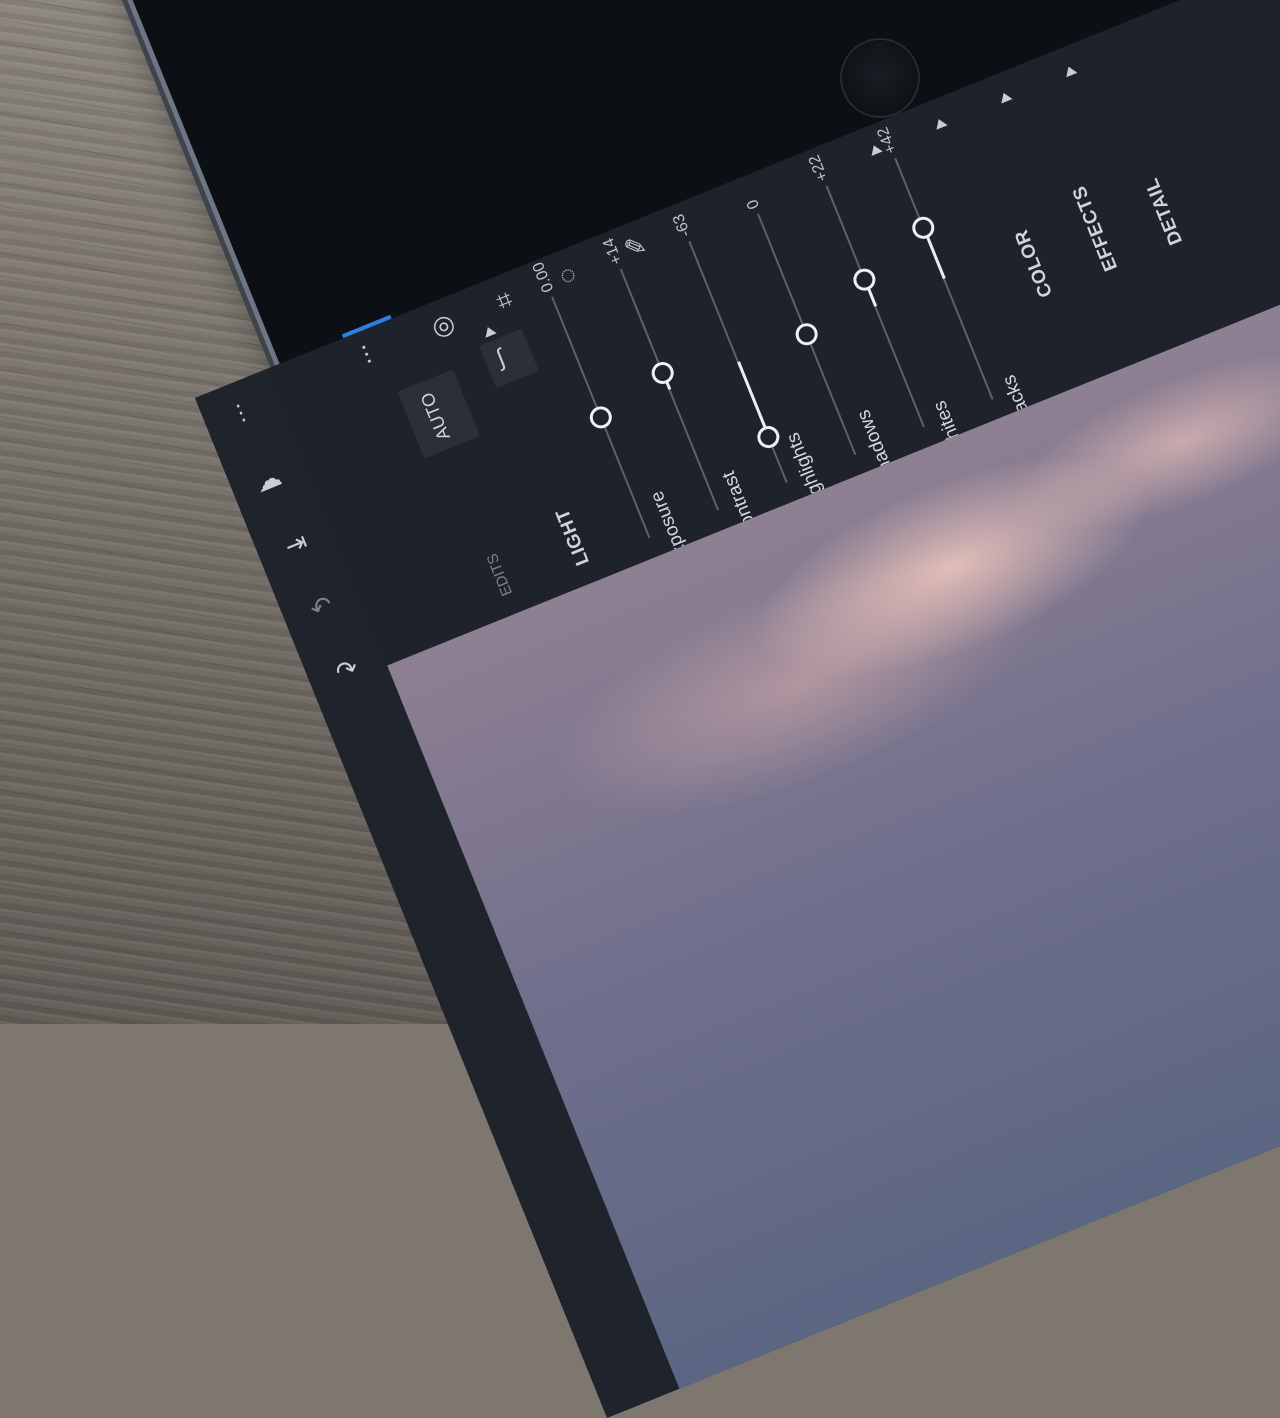 The height and width of the screenshot is (1418, 1280). I want to click on sliders-icon: ⫶, so click(366, 355).